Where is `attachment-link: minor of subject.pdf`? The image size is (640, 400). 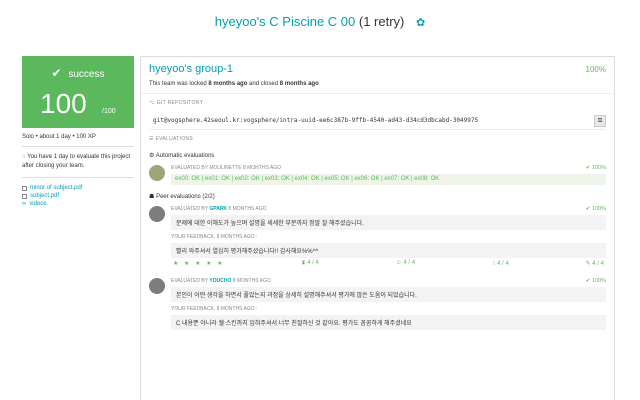 attachment-link: minor of subject.pdf is located at coordinates (78, 188).